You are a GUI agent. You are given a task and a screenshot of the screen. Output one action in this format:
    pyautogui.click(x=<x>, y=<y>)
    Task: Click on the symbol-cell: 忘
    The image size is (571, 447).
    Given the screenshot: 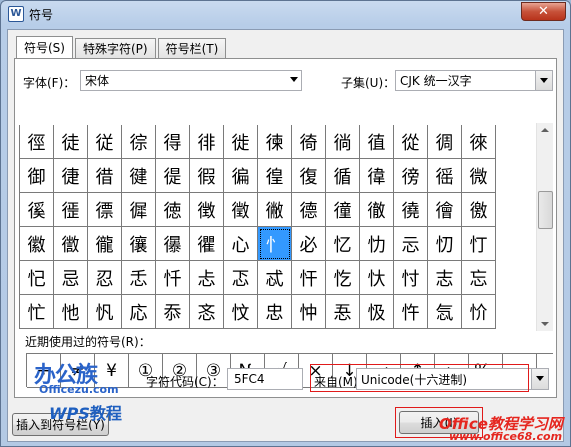 What is the action you would take?
    pyautogui.click(x=479, y=278)
    